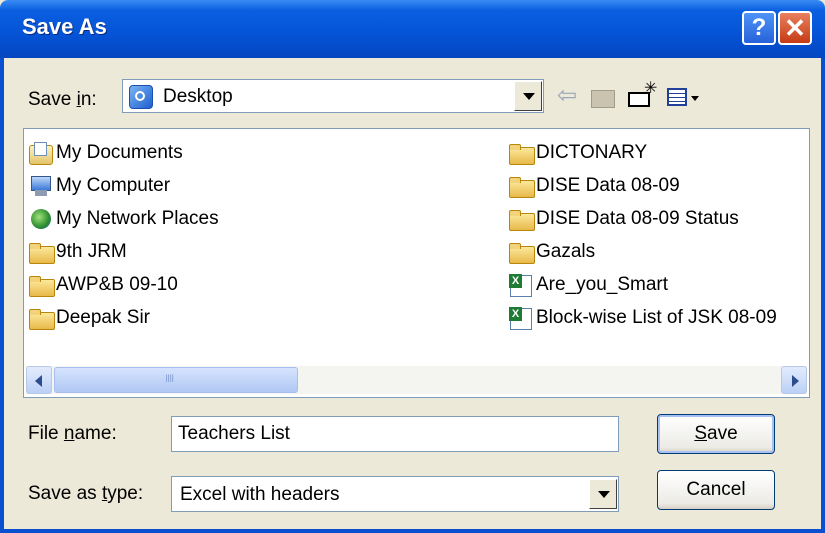 The height and width of the screenshot is (533, 825). I want to click on file-name-label: File name:, so click(72, 433).